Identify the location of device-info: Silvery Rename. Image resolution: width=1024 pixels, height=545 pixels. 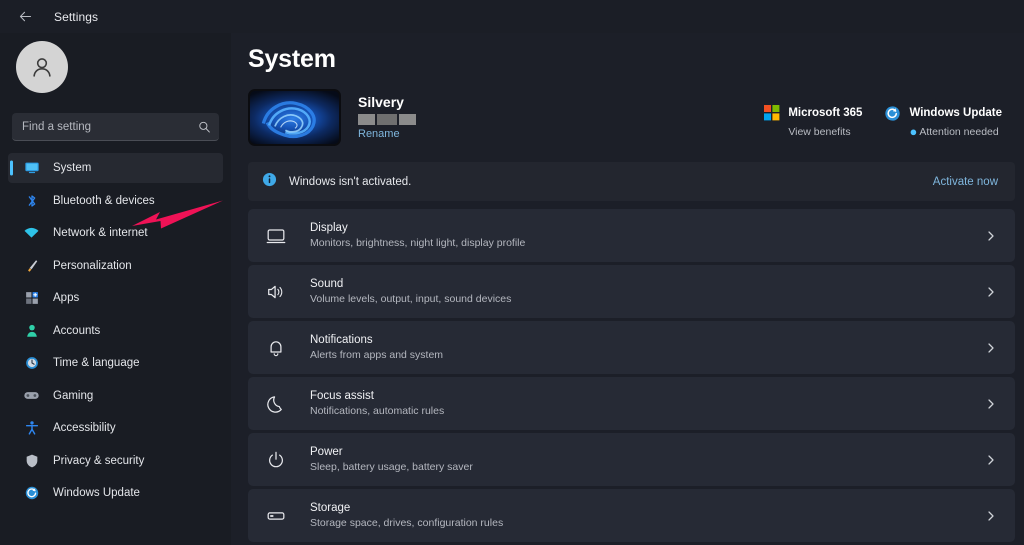
(387, 117).